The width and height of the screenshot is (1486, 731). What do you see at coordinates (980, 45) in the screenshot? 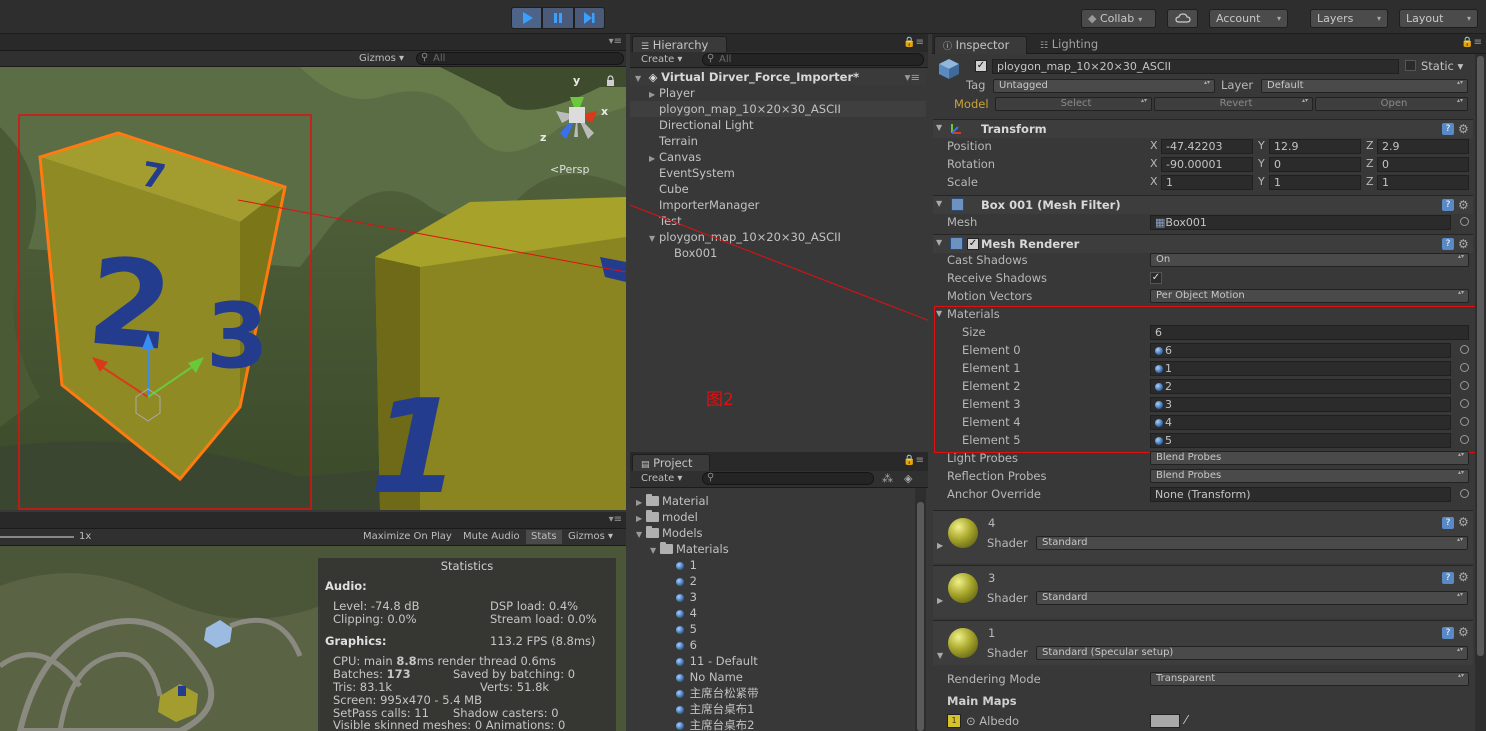
I see `tab-inspector: ⓘ Inspector` at bounding box center [980, 45].